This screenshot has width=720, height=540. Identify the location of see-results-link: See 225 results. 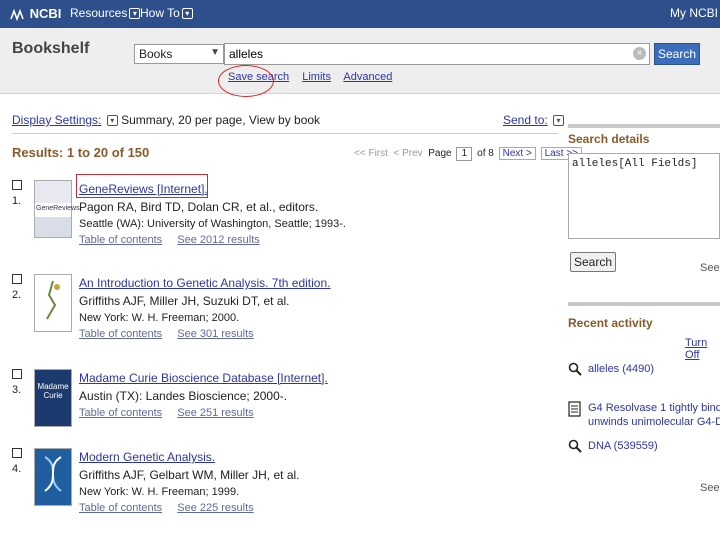
(215, 508).